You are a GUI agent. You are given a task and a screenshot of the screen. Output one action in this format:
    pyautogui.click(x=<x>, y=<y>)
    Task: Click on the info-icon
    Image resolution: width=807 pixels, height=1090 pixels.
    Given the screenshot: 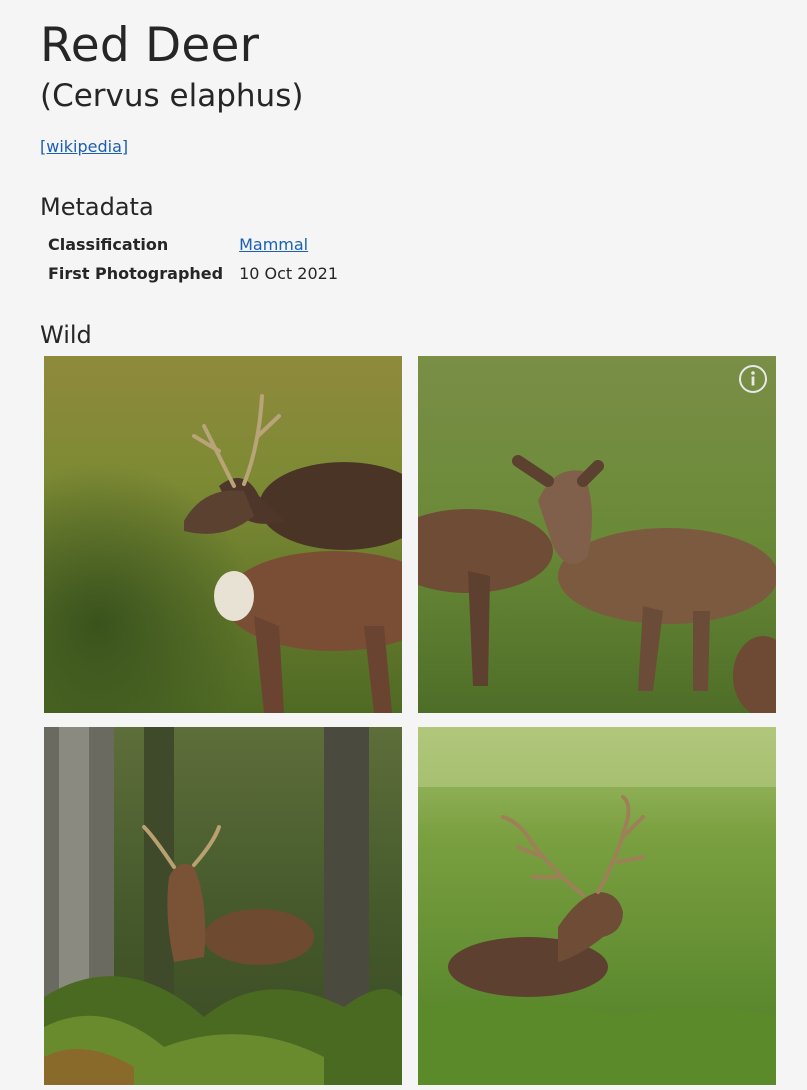 What is the action you would take?
    pyautogui.click(x=753, y=379)
    